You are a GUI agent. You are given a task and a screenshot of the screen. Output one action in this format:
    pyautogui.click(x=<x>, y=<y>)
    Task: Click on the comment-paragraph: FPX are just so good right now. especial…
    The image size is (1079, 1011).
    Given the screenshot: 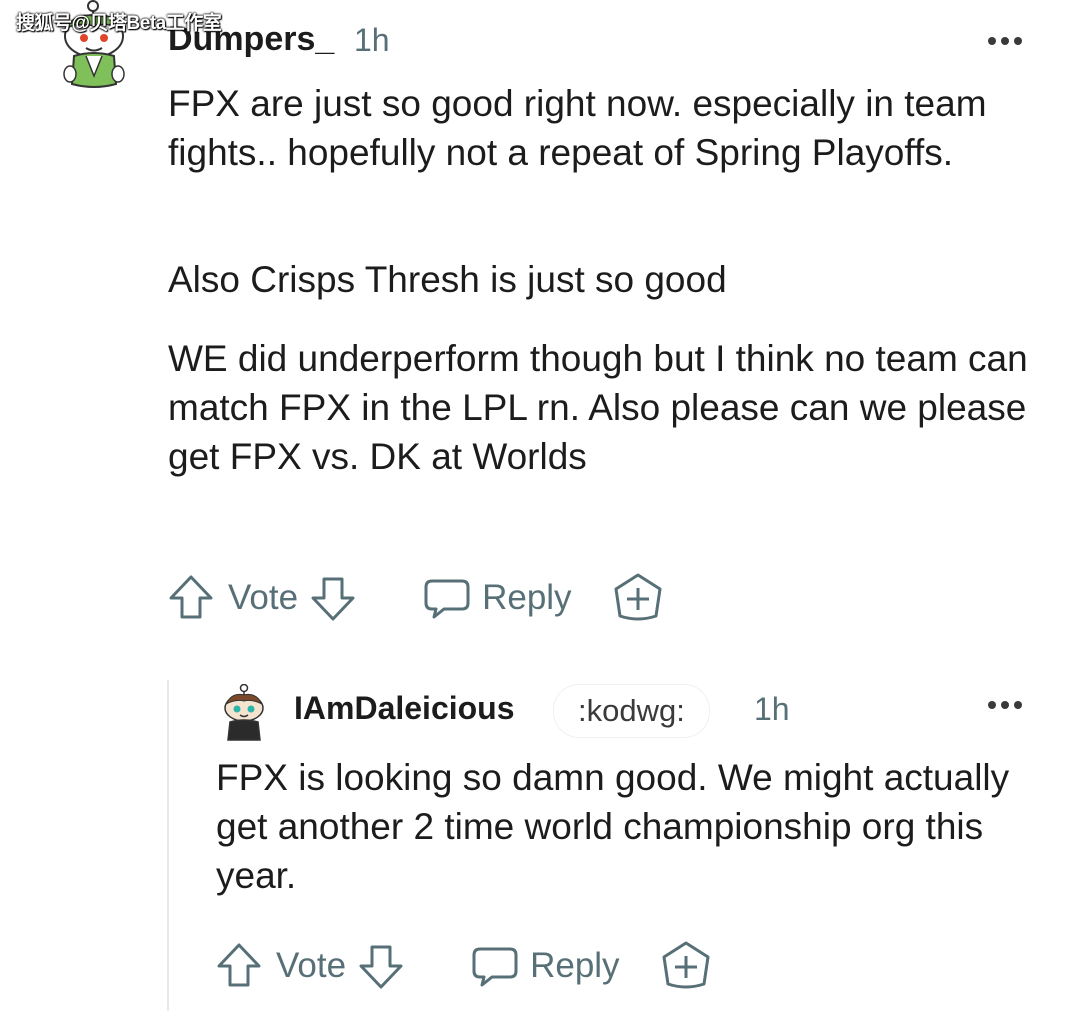 What is the action you would take?
    pyautogui.click(x=577, y=128)
    